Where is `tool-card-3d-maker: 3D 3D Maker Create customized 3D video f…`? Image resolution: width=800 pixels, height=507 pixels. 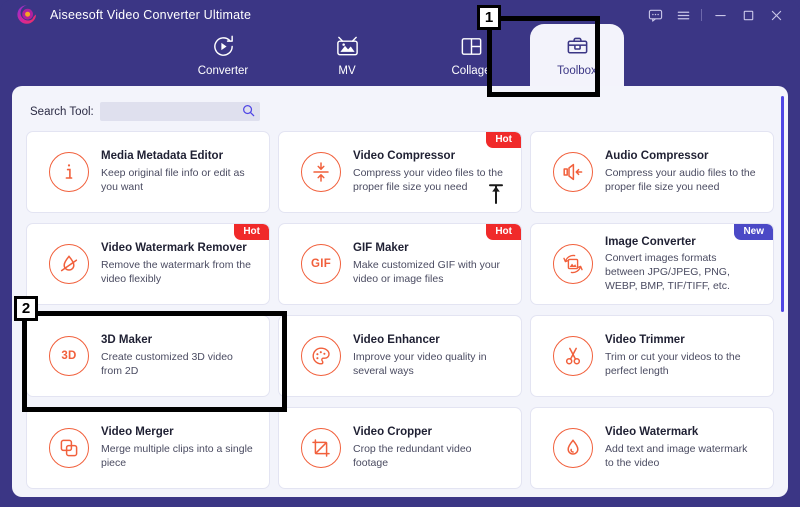 tool-card-3d-maker: 3D 3D Maker Create customized 3D video f… is located at coordinates (148, 356).